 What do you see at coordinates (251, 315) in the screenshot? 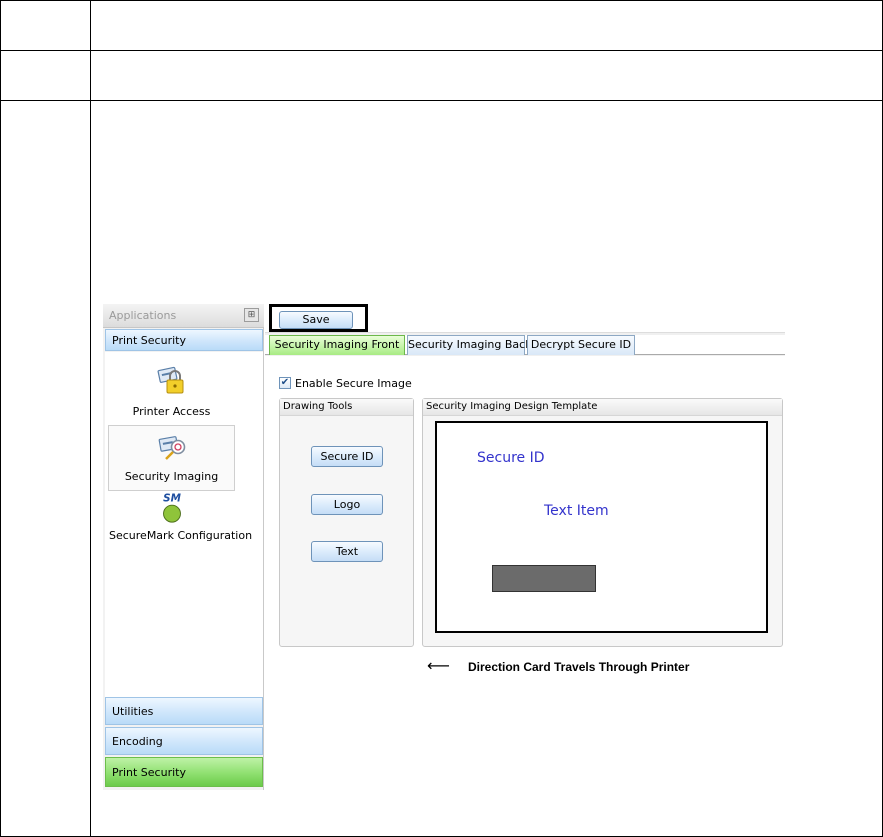
I see `pin-icon: ⊞` at bounding box center [251, 315].